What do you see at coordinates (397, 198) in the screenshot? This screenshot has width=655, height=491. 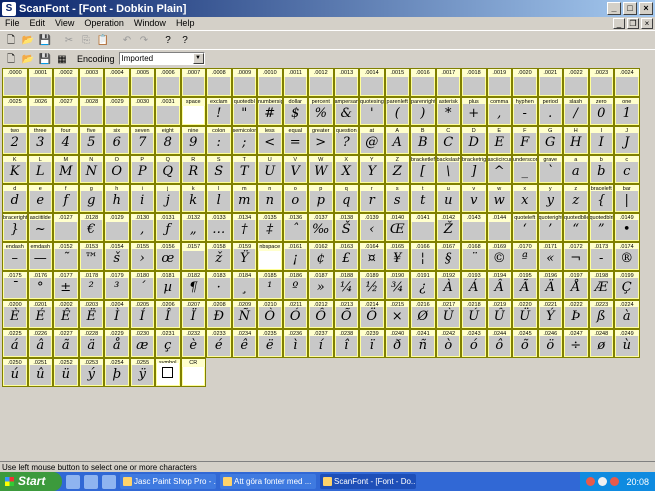 I see `glyph-cell: ss` at bounding box center [397, 198].